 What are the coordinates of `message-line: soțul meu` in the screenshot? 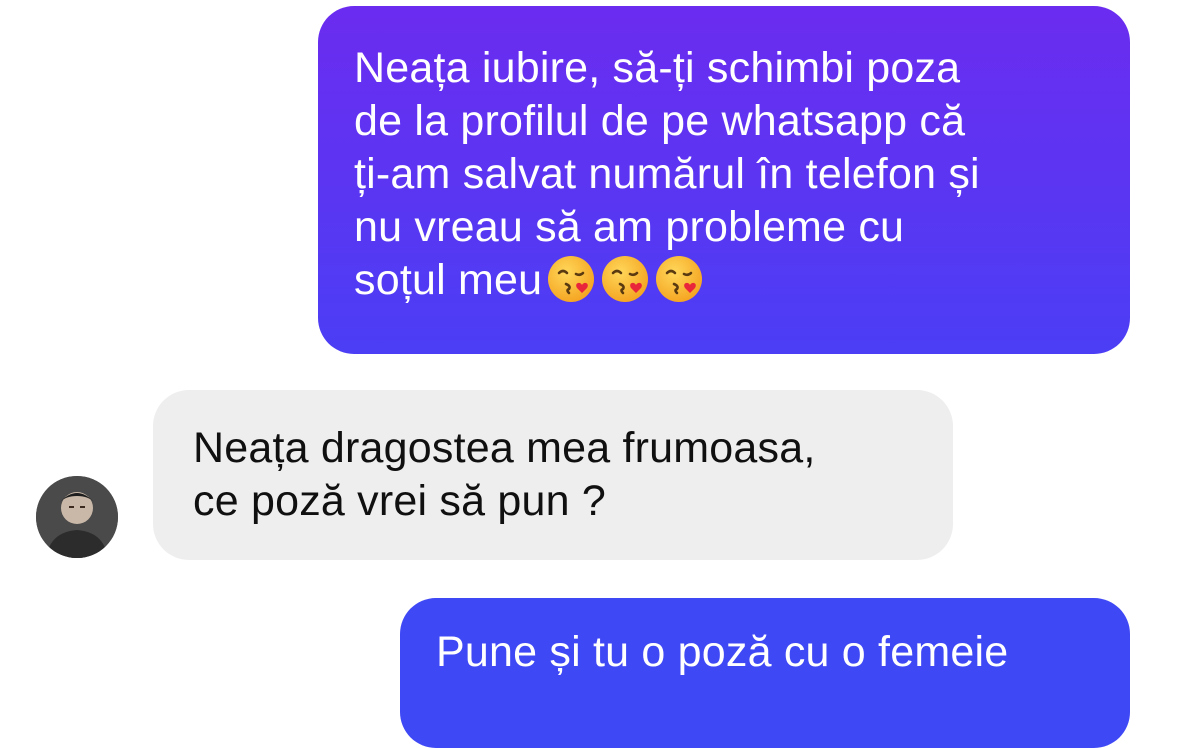 It's located at (448, 280).